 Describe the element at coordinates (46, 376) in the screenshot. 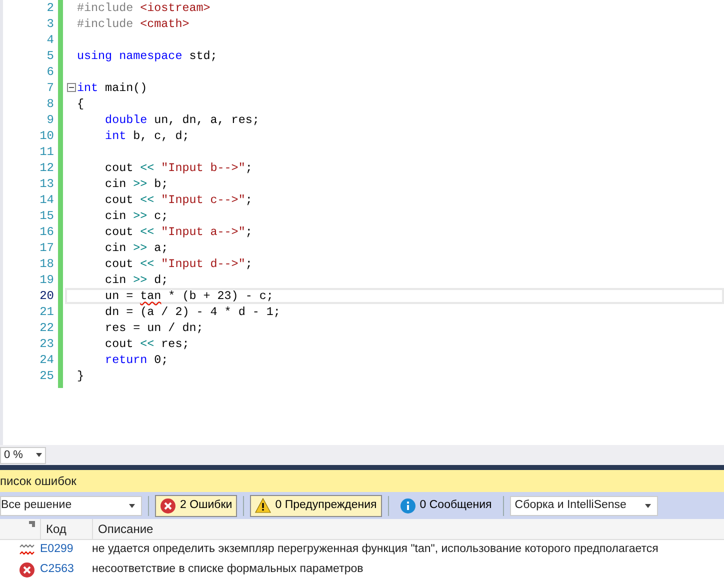

I see `line-number: 25` at that location.